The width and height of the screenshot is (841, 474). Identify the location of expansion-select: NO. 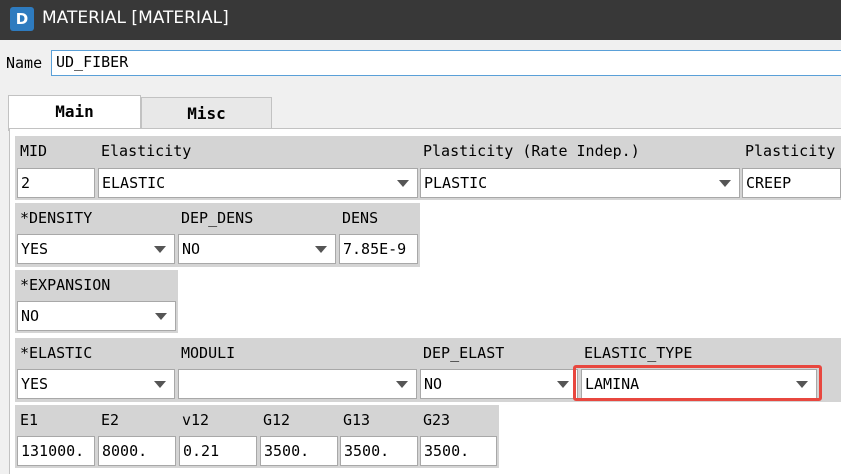
(96, 316).